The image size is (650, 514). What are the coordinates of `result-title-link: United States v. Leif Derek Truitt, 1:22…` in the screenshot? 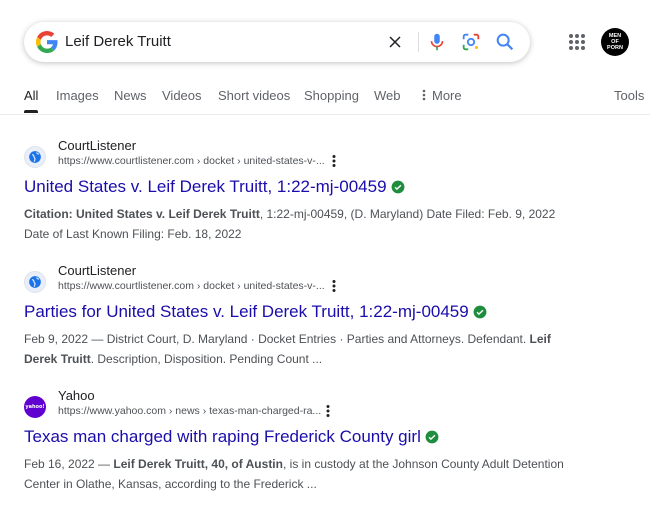 It's located at (214, 187).